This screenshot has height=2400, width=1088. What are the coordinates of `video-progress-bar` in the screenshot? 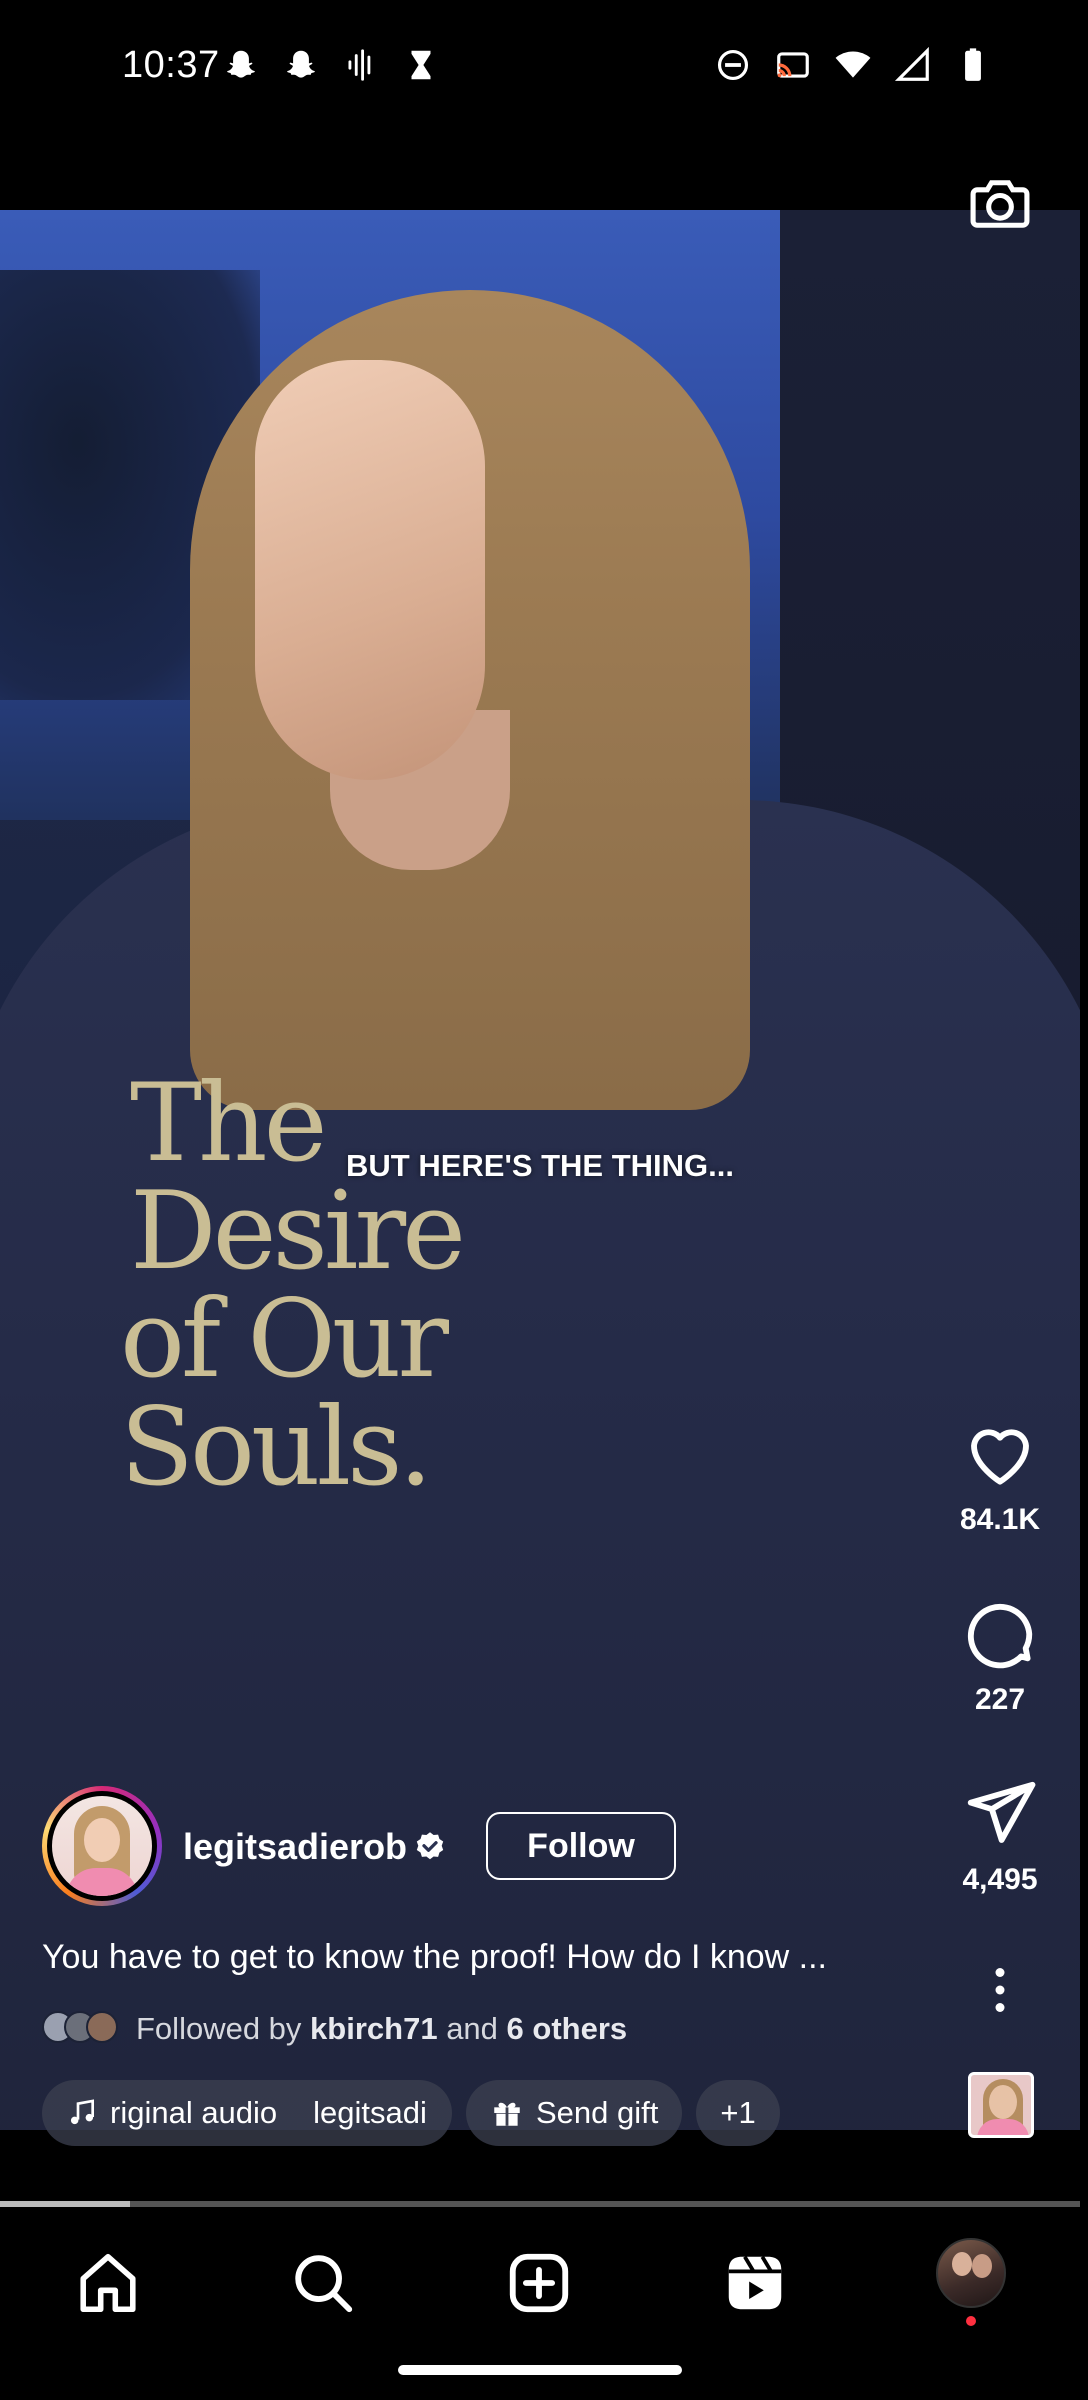 It's located at (540, 2204).